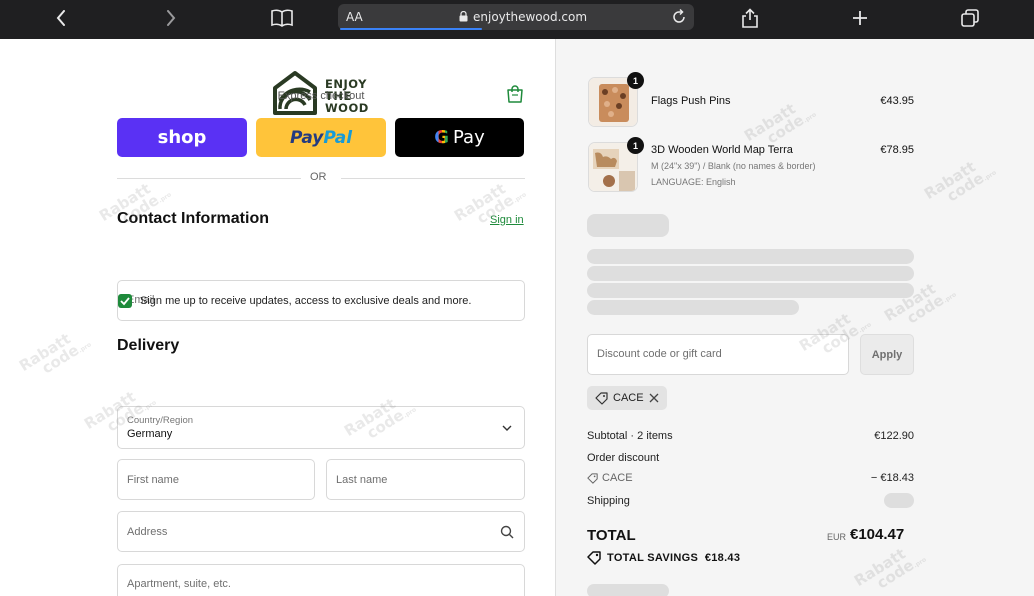 The width and height of the screenshot is (1034, 596). What do you see at coordinates (321, 580) in the screenshot?
I see `apartment-field: Apartment, suite, etc.` at bounding box center [321, 580].